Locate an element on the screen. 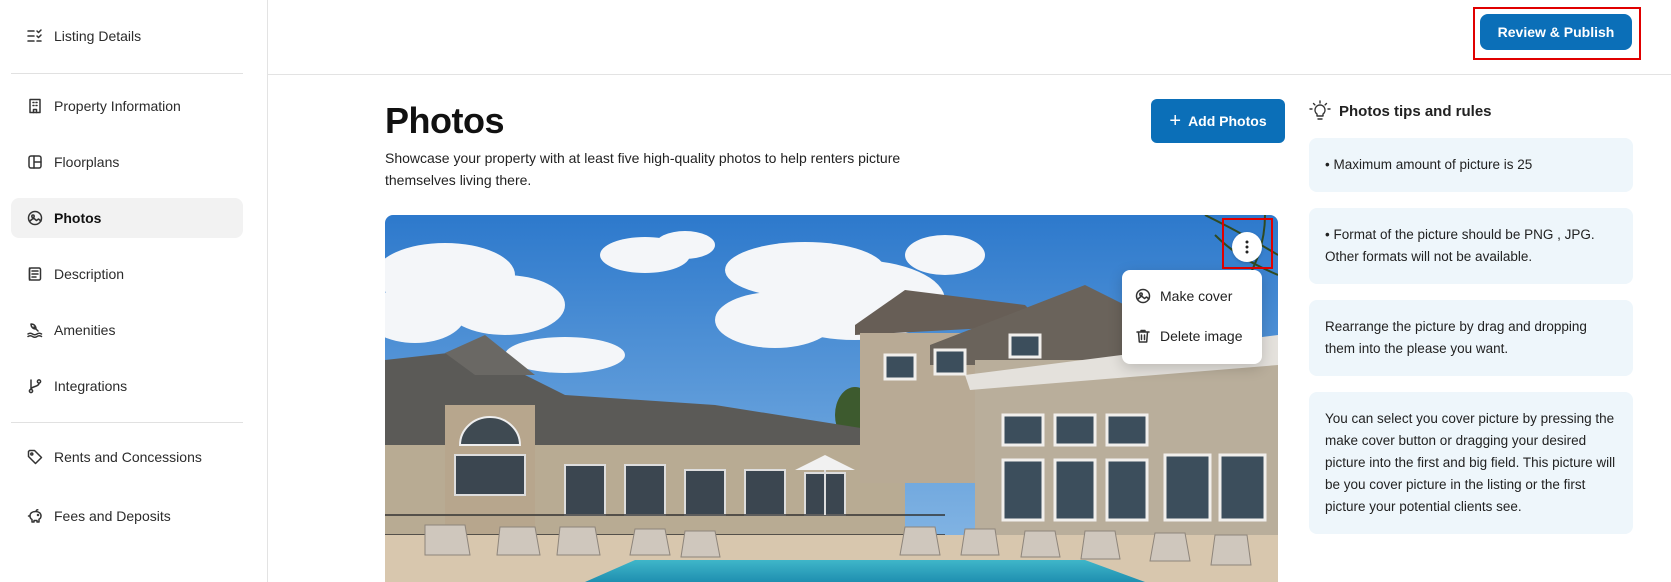  piggy-bank-icon is located at coordinates (35, 516).